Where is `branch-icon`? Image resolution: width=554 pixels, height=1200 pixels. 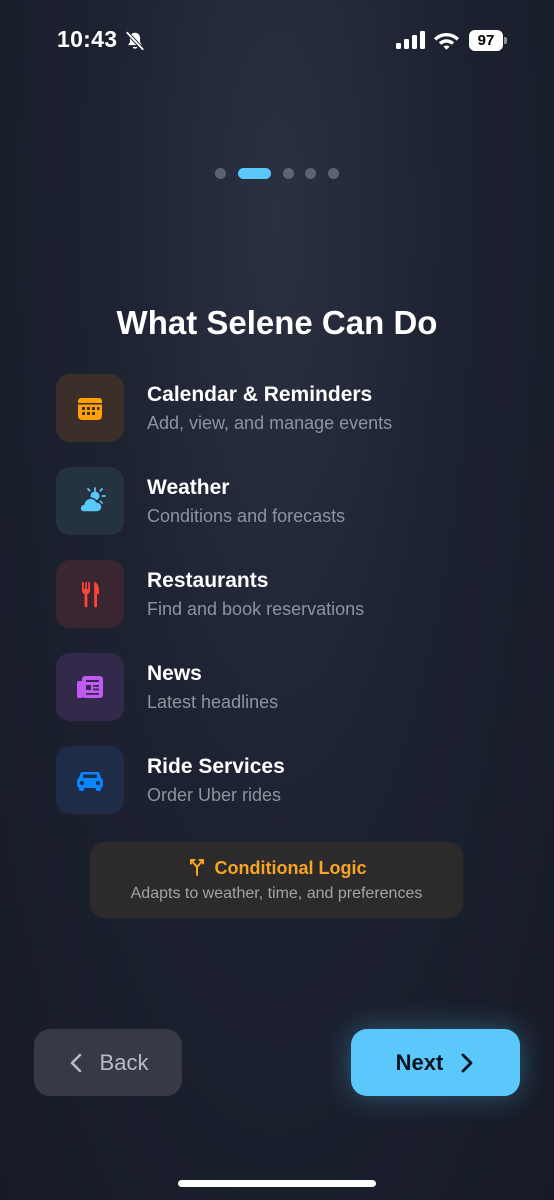 branch-icon is located at coordinates (196, 867).